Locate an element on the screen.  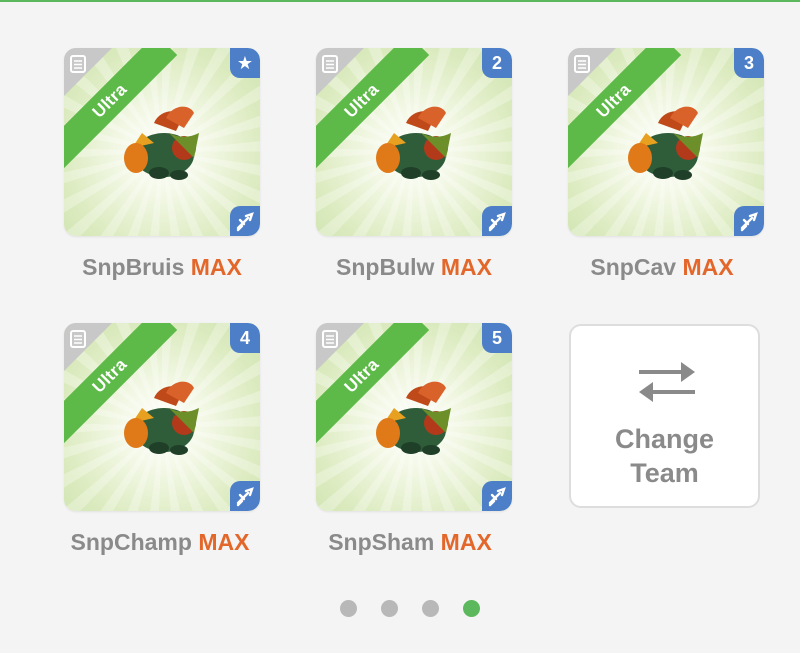
page-dot-active is located at coordinates (471, 608).